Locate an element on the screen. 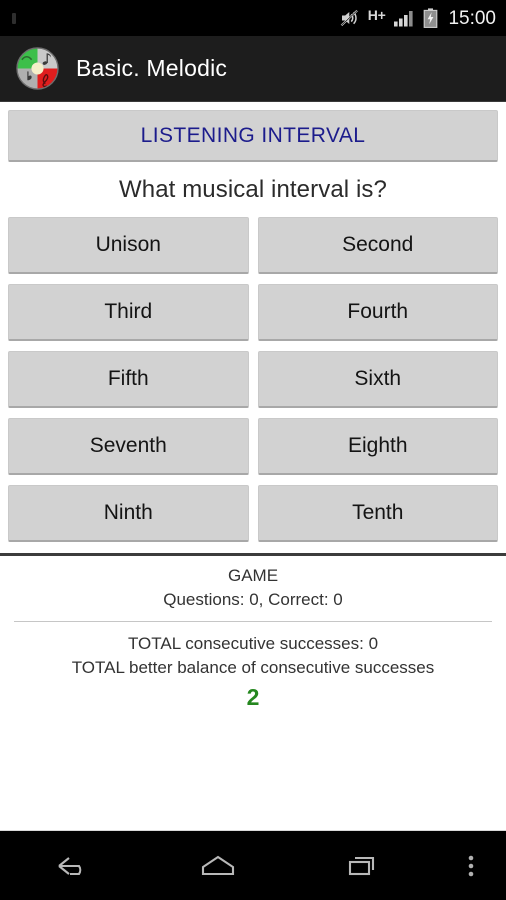  nav-recents-button is located at coordinates (363, 865).